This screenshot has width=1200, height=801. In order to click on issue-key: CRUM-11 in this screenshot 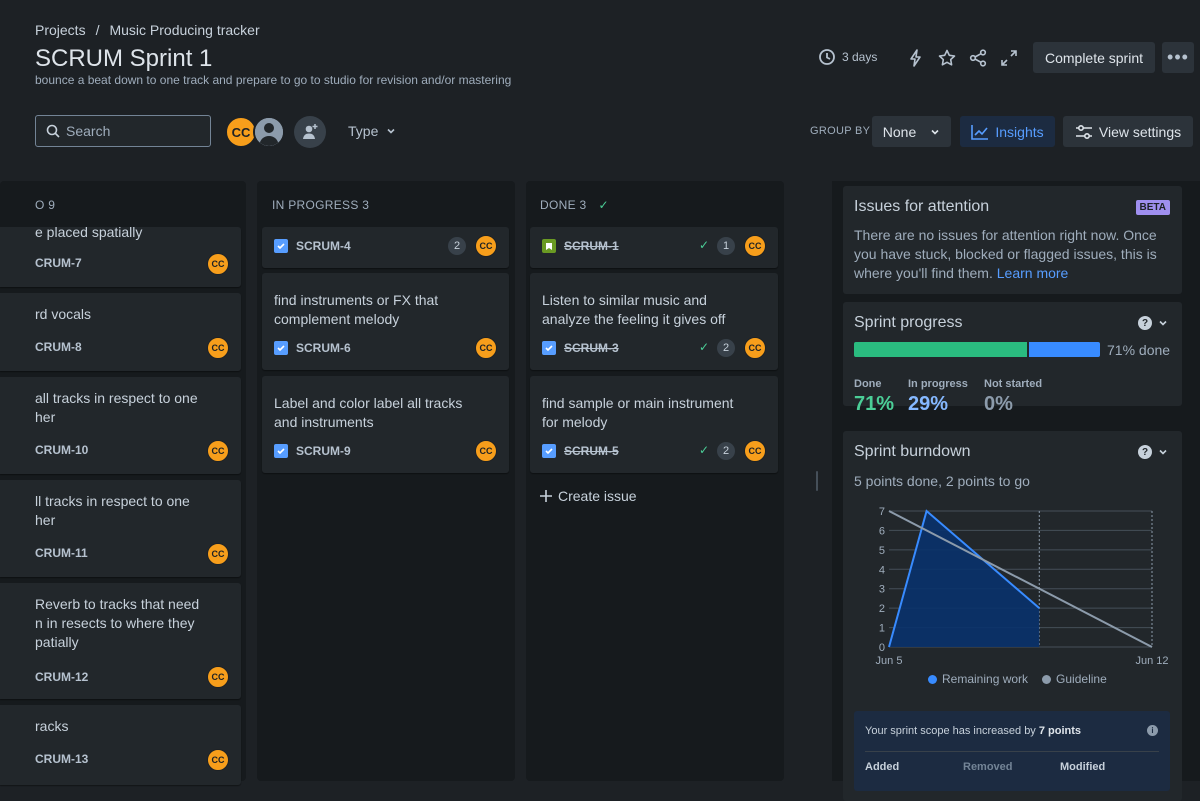, I will do `click(61, 553)`.